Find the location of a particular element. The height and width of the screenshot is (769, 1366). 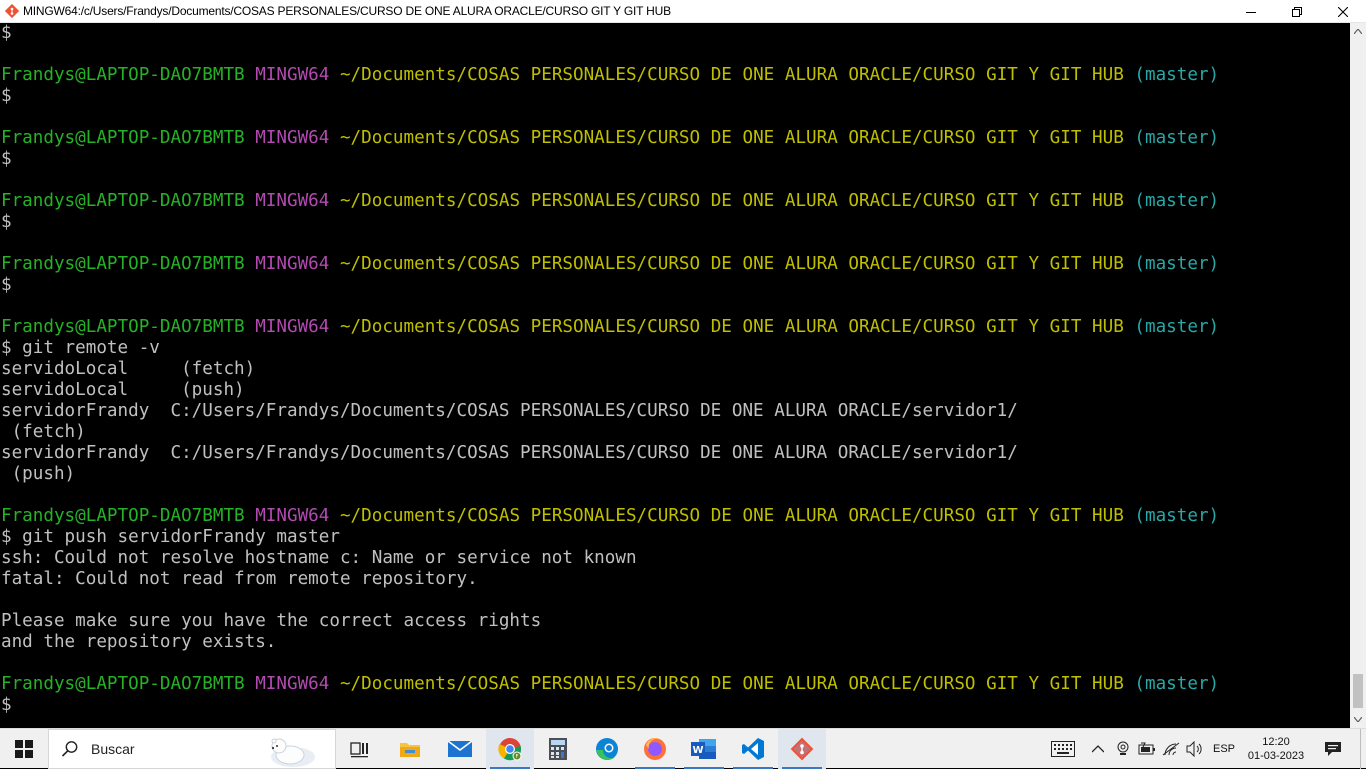

search-icon is located at coordinates (69, 749).